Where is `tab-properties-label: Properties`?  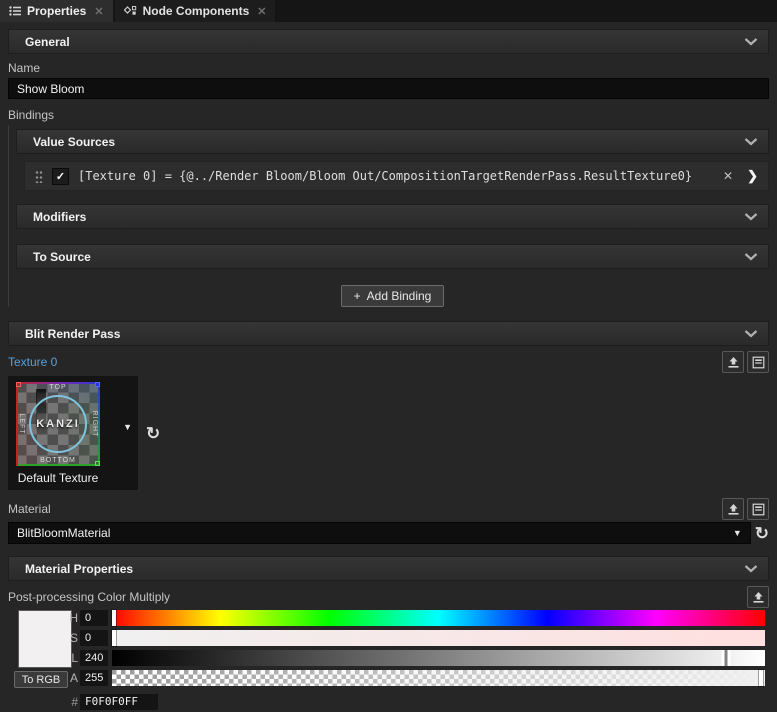 tab-properties-label: Properties is located at coordinates (57, 11).